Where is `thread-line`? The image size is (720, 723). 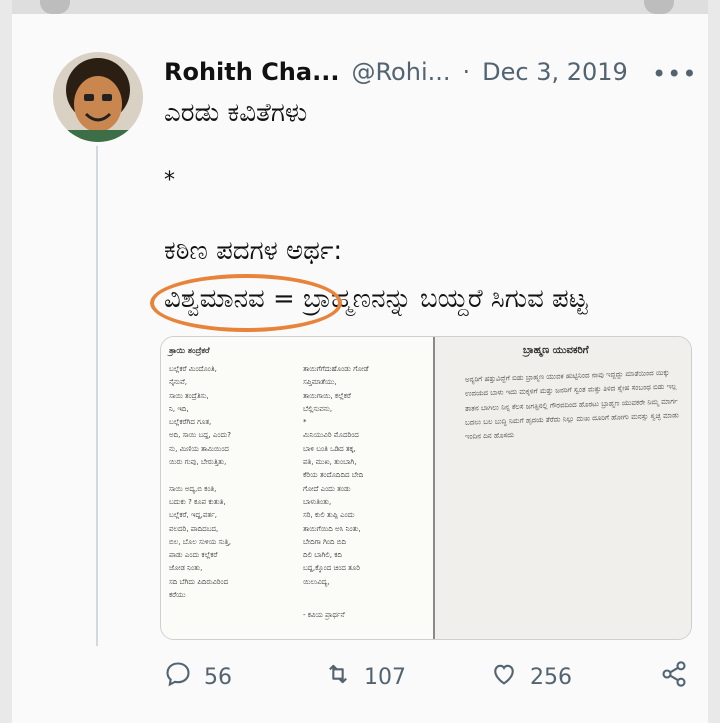
thread-line is located at coordinates (97, 396).